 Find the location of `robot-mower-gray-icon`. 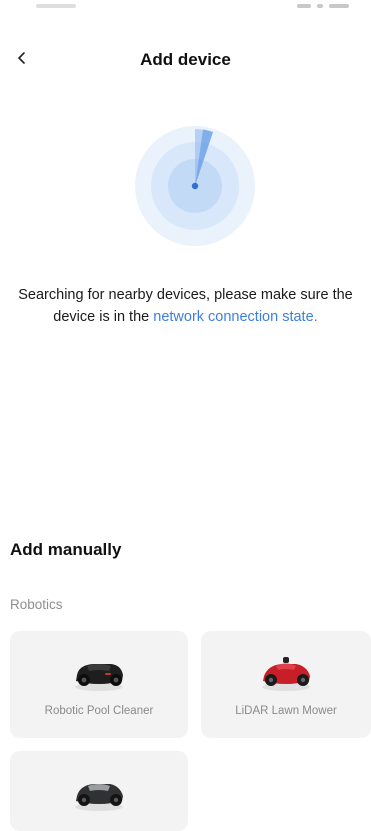

robot-mower-gray-icon is located at coordinates (99, 797).